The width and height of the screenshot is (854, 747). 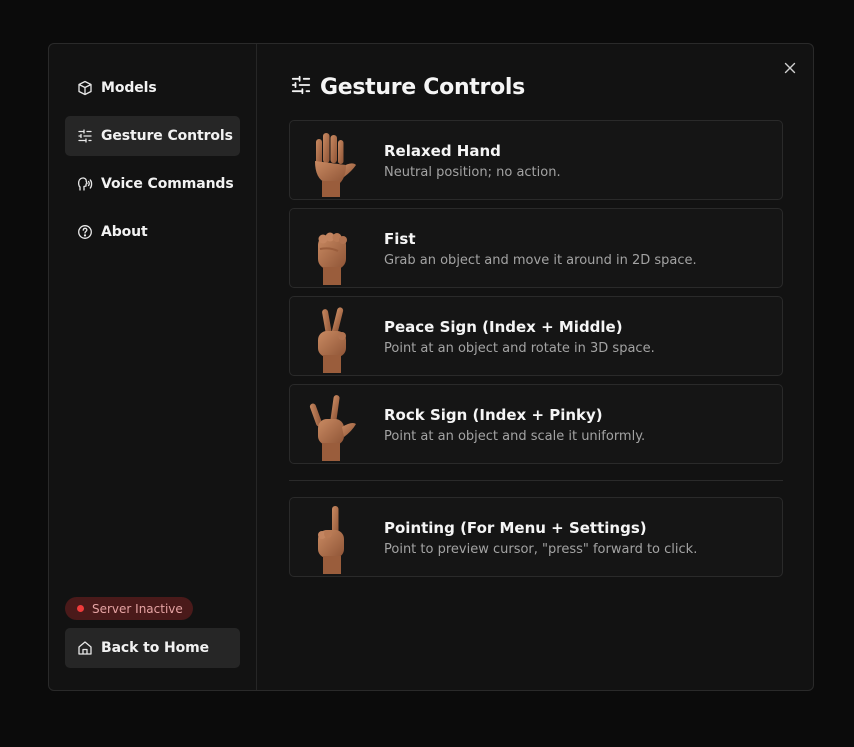 What do you see at coordinates (137, 608) in the screenshot?
I see `server-status-label: Server Inactive` at bounding box center [137, 608].